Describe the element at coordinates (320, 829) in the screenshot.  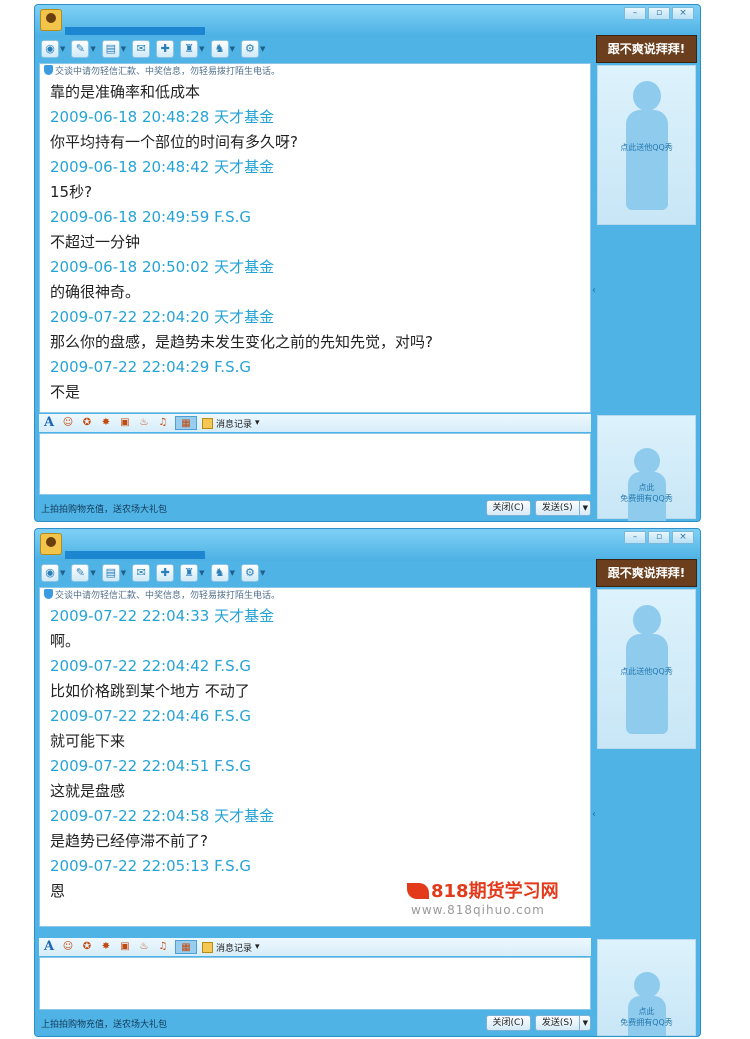
I see `message-item: 2009-07-22 22:04:58 天才基金 是趋势已经停滞不前了?` at that location.